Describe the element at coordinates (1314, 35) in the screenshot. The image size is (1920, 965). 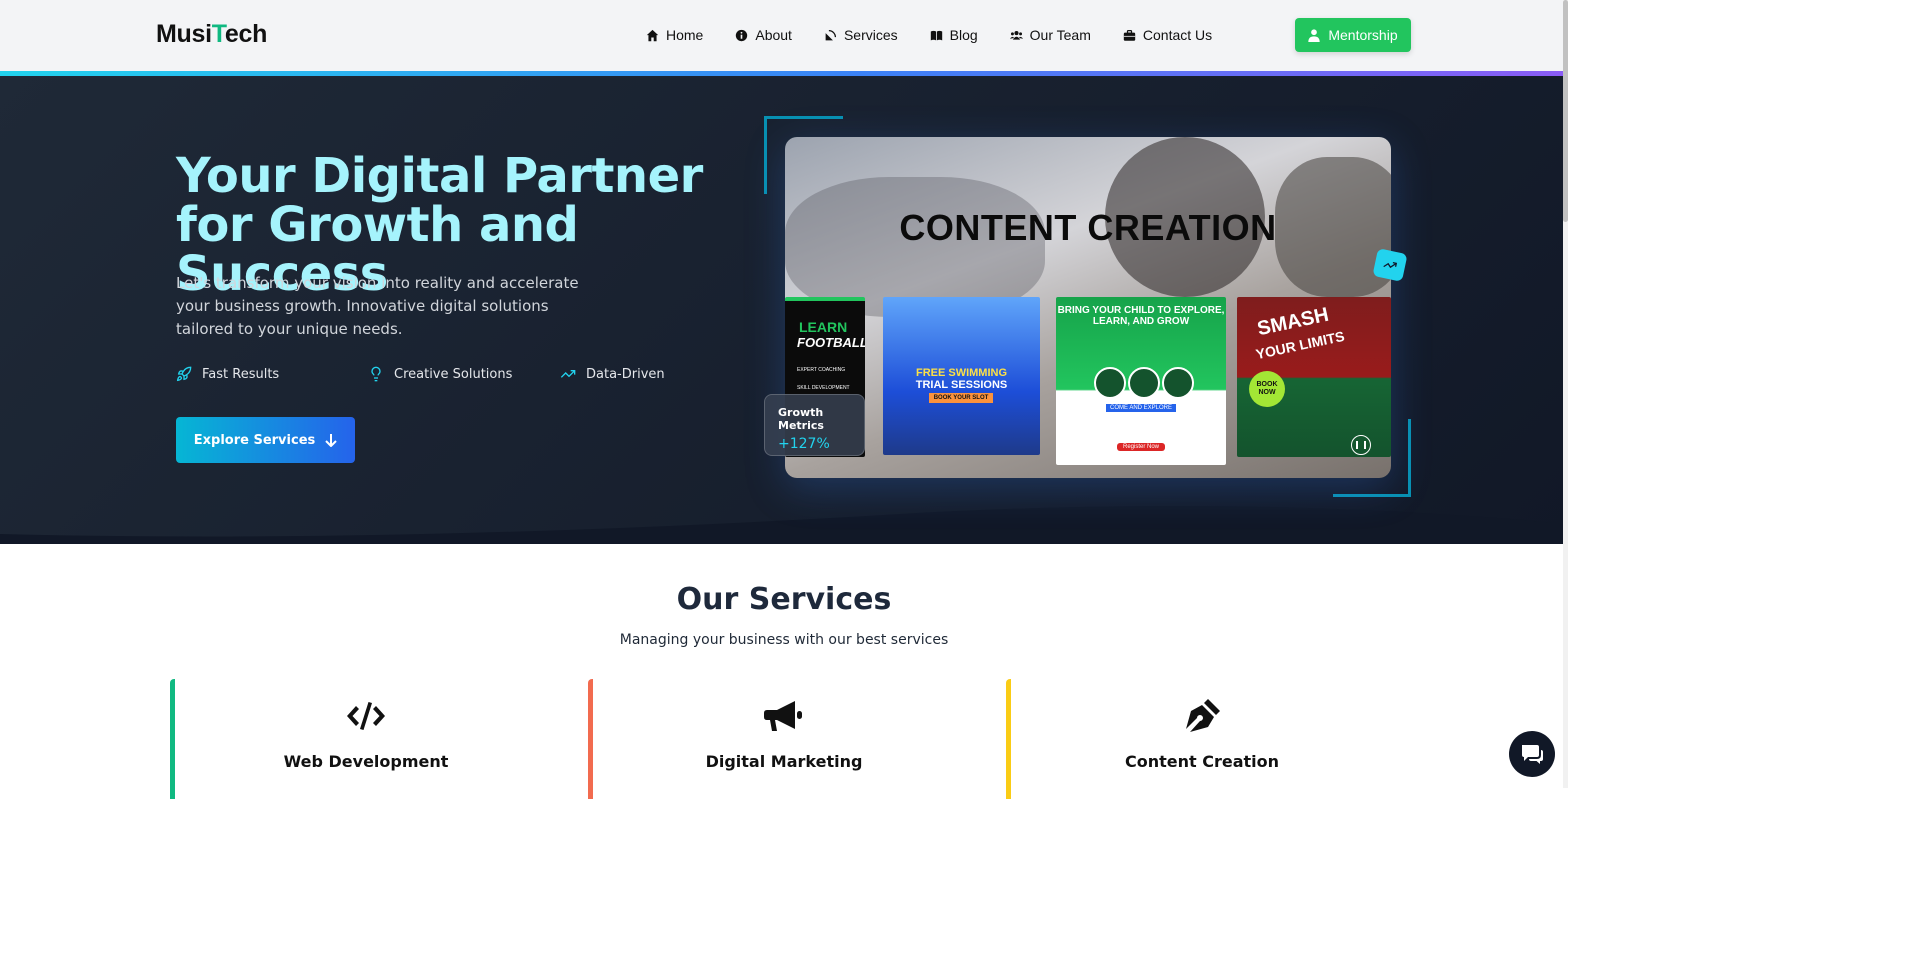
I see `user-tie-icon` at that location.